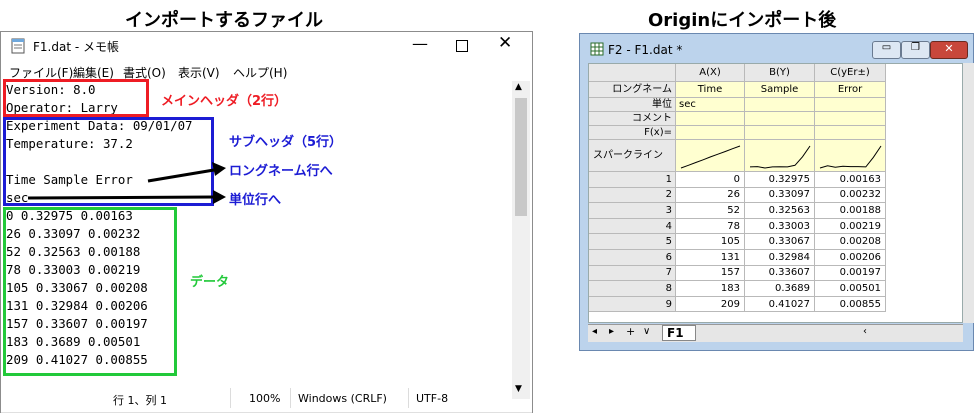 The image size is (975, 414). Describe the element at coordinates (780, 73) in the screenshot. I see `column-header: B(Y)` at that location.